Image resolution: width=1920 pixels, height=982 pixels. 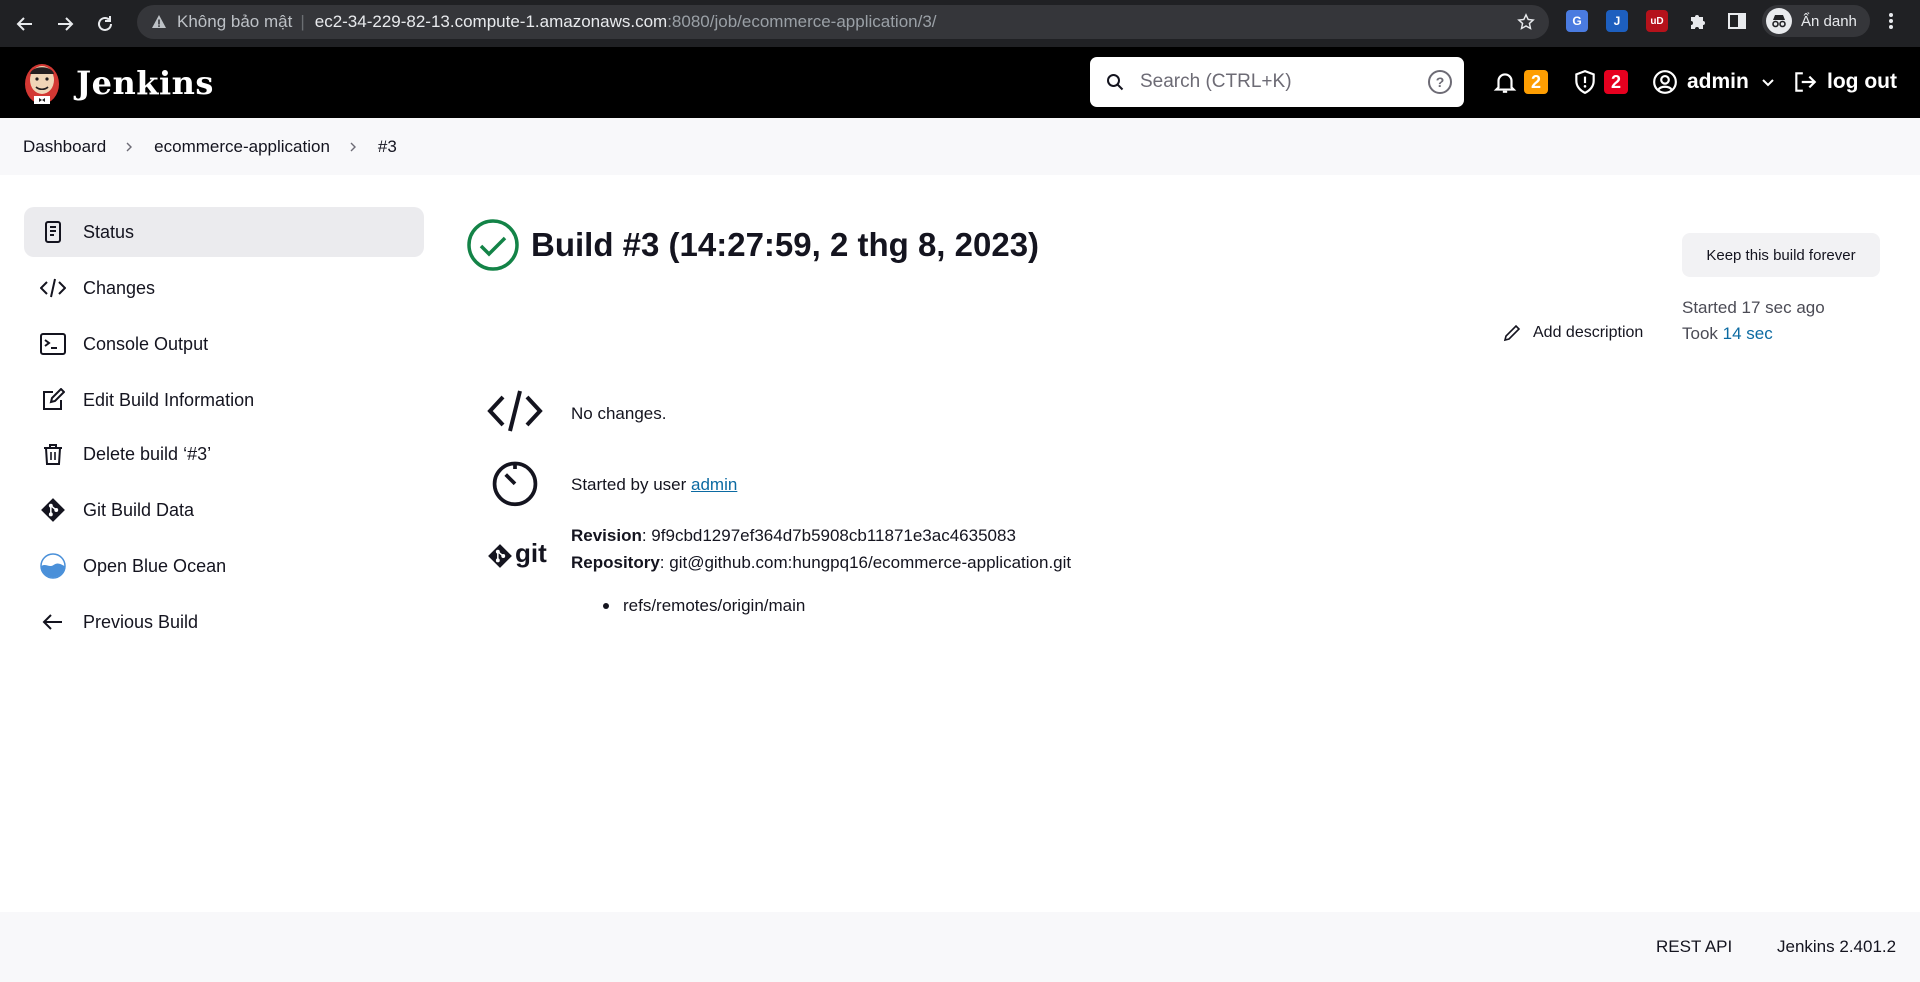 I want to click on changes-row, so click(x=515, y=411).